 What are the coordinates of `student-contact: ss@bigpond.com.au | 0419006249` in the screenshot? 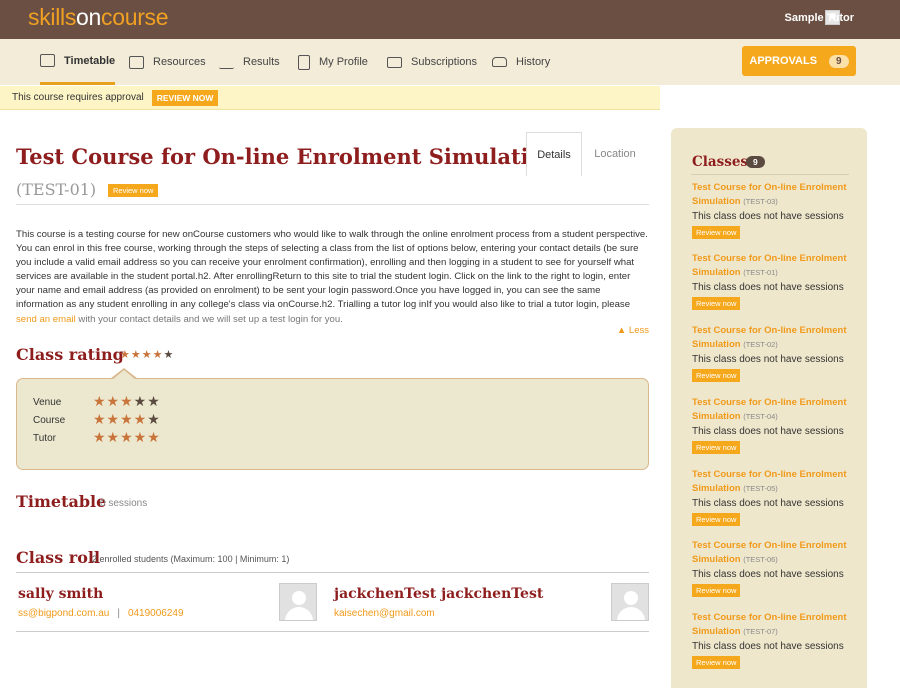 It's located at (101, 613).